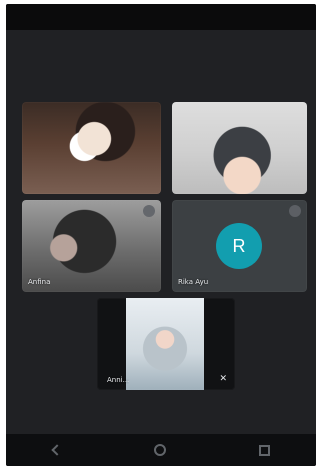  I want to click on home-icon, so click(159, 450).